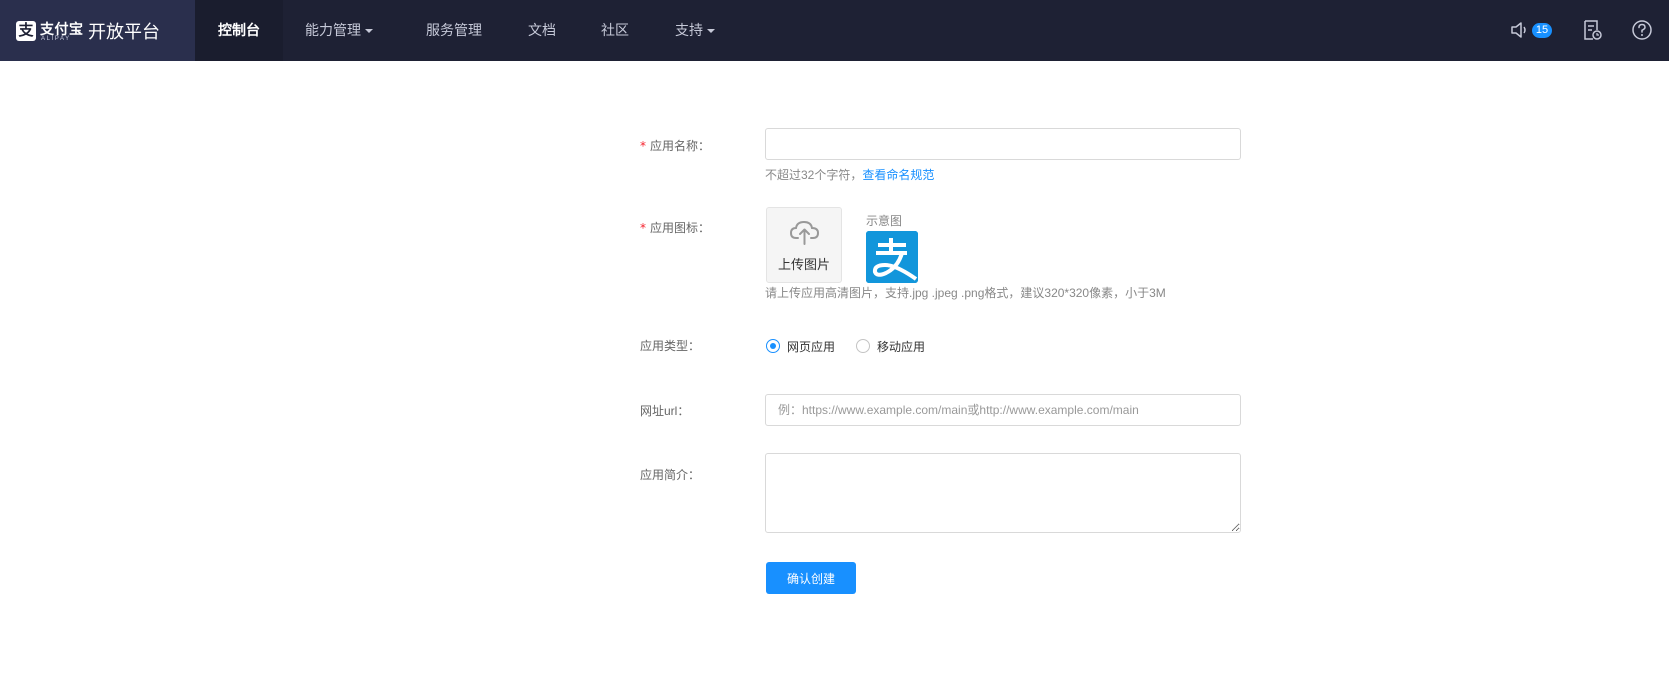 This screenshot has height=686, width=1669. I want to click on nav-item-label: 服务管理, so click(454, 30).